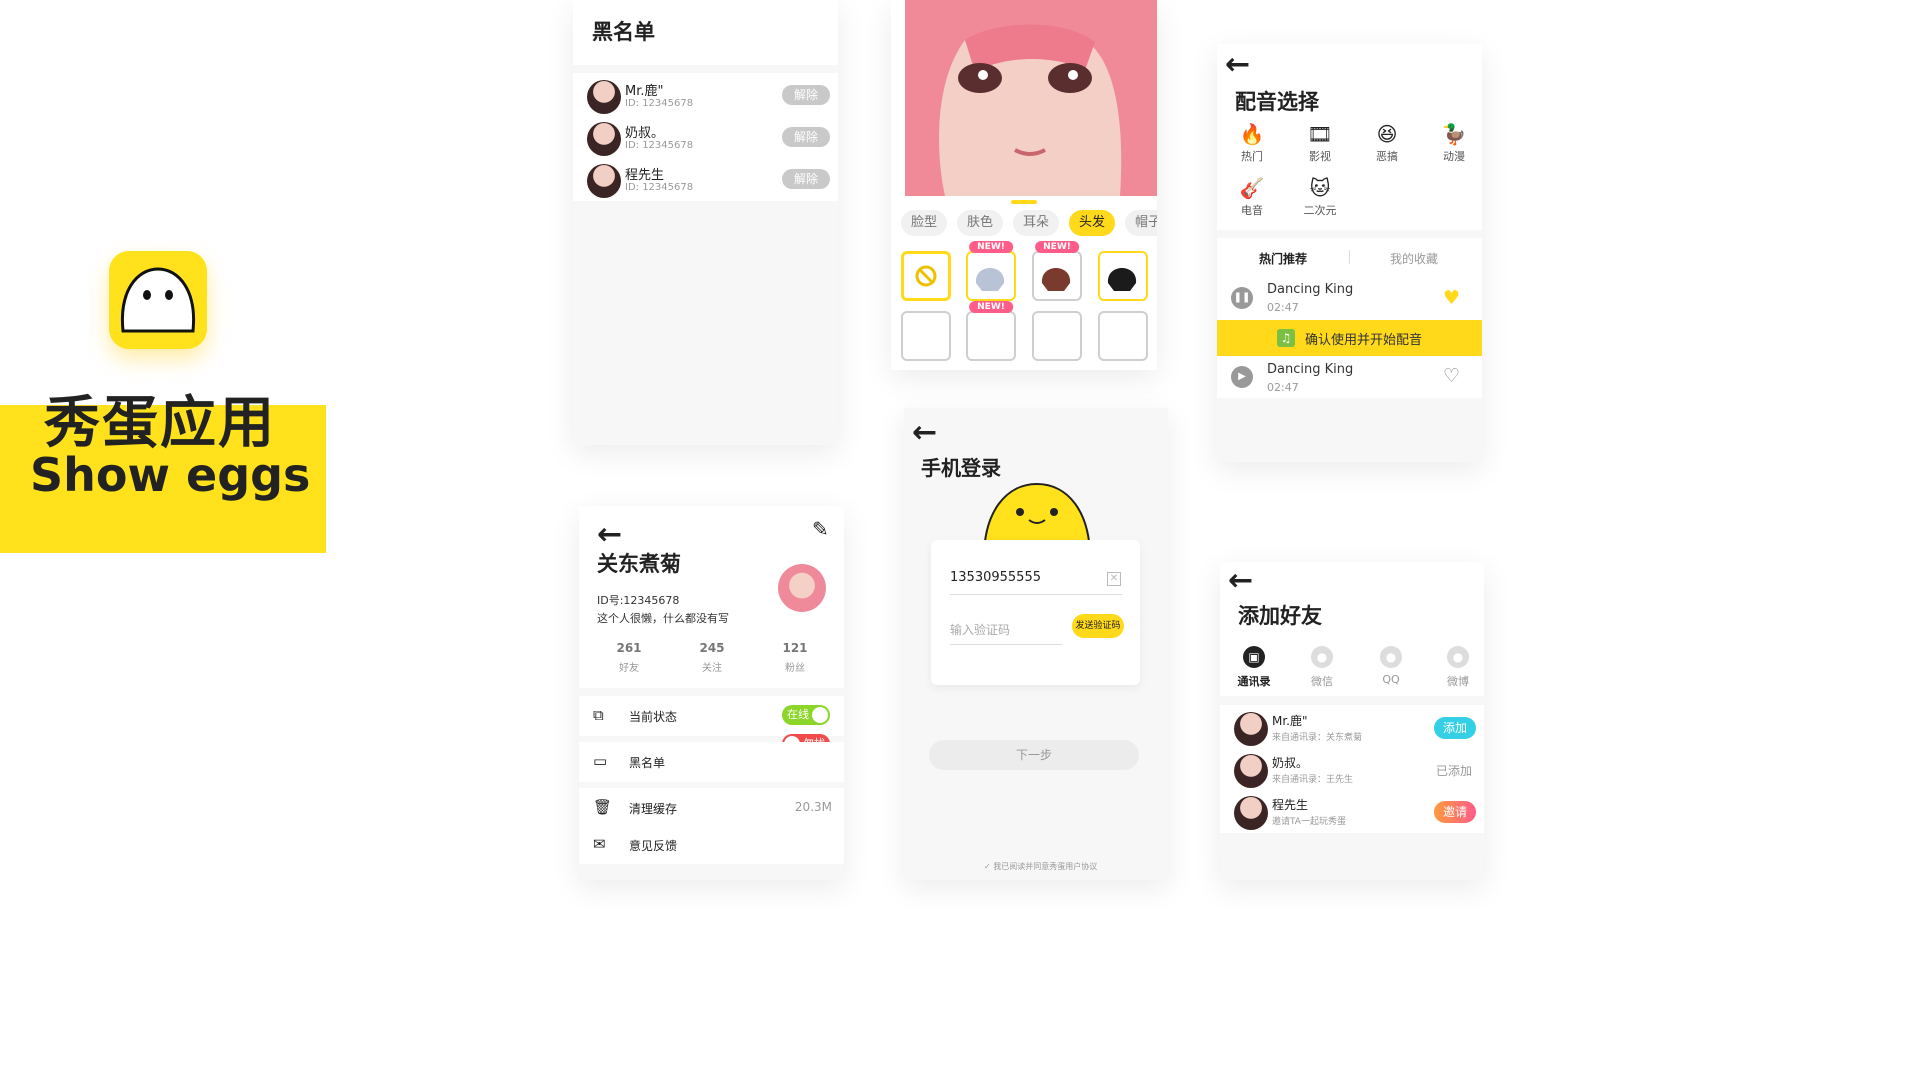 The image size is (1920, 1080). Describe the element at coordinates (1310, 369) in the screenshot. I see `track-name: Dancing King` at that location.